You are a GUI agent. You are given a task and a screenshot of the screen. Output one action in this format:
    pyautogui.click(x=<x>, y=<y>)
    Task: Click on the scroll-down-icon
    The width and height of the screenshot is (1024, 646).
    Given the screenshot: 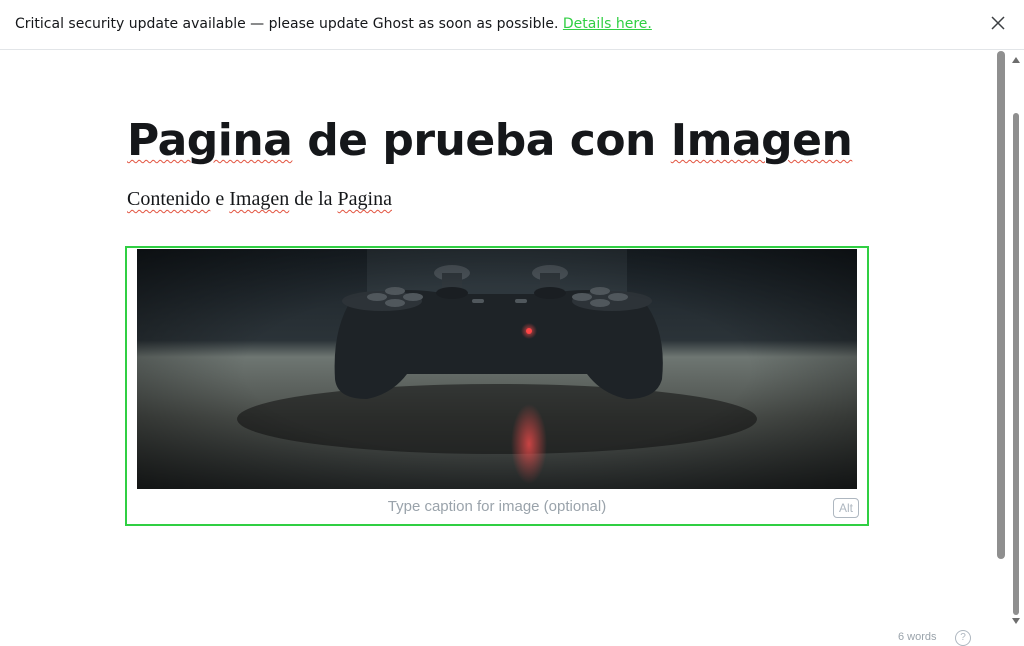 What is the action you would take?
    pyautogui.click(x=1016, y=621)
    